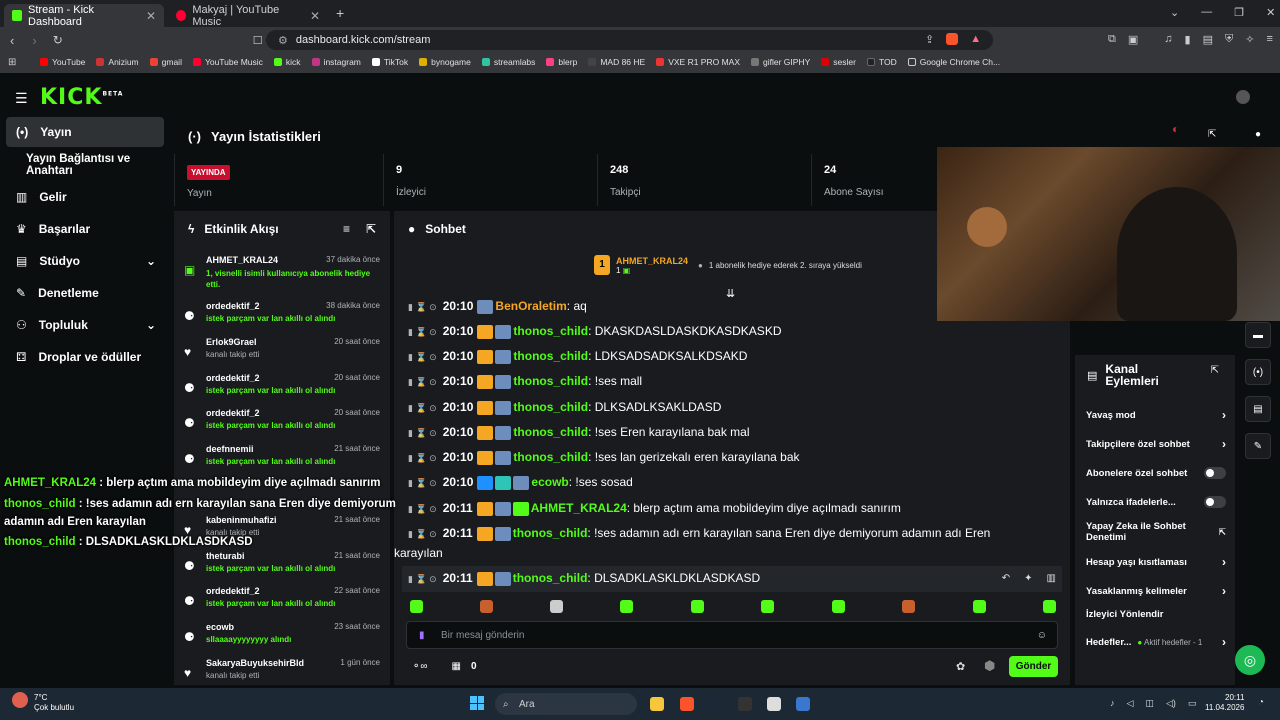  I want to click on sidebar-item-stream-key: Yayın Bağlantısı ve Anahtarı, so click(95, 165).